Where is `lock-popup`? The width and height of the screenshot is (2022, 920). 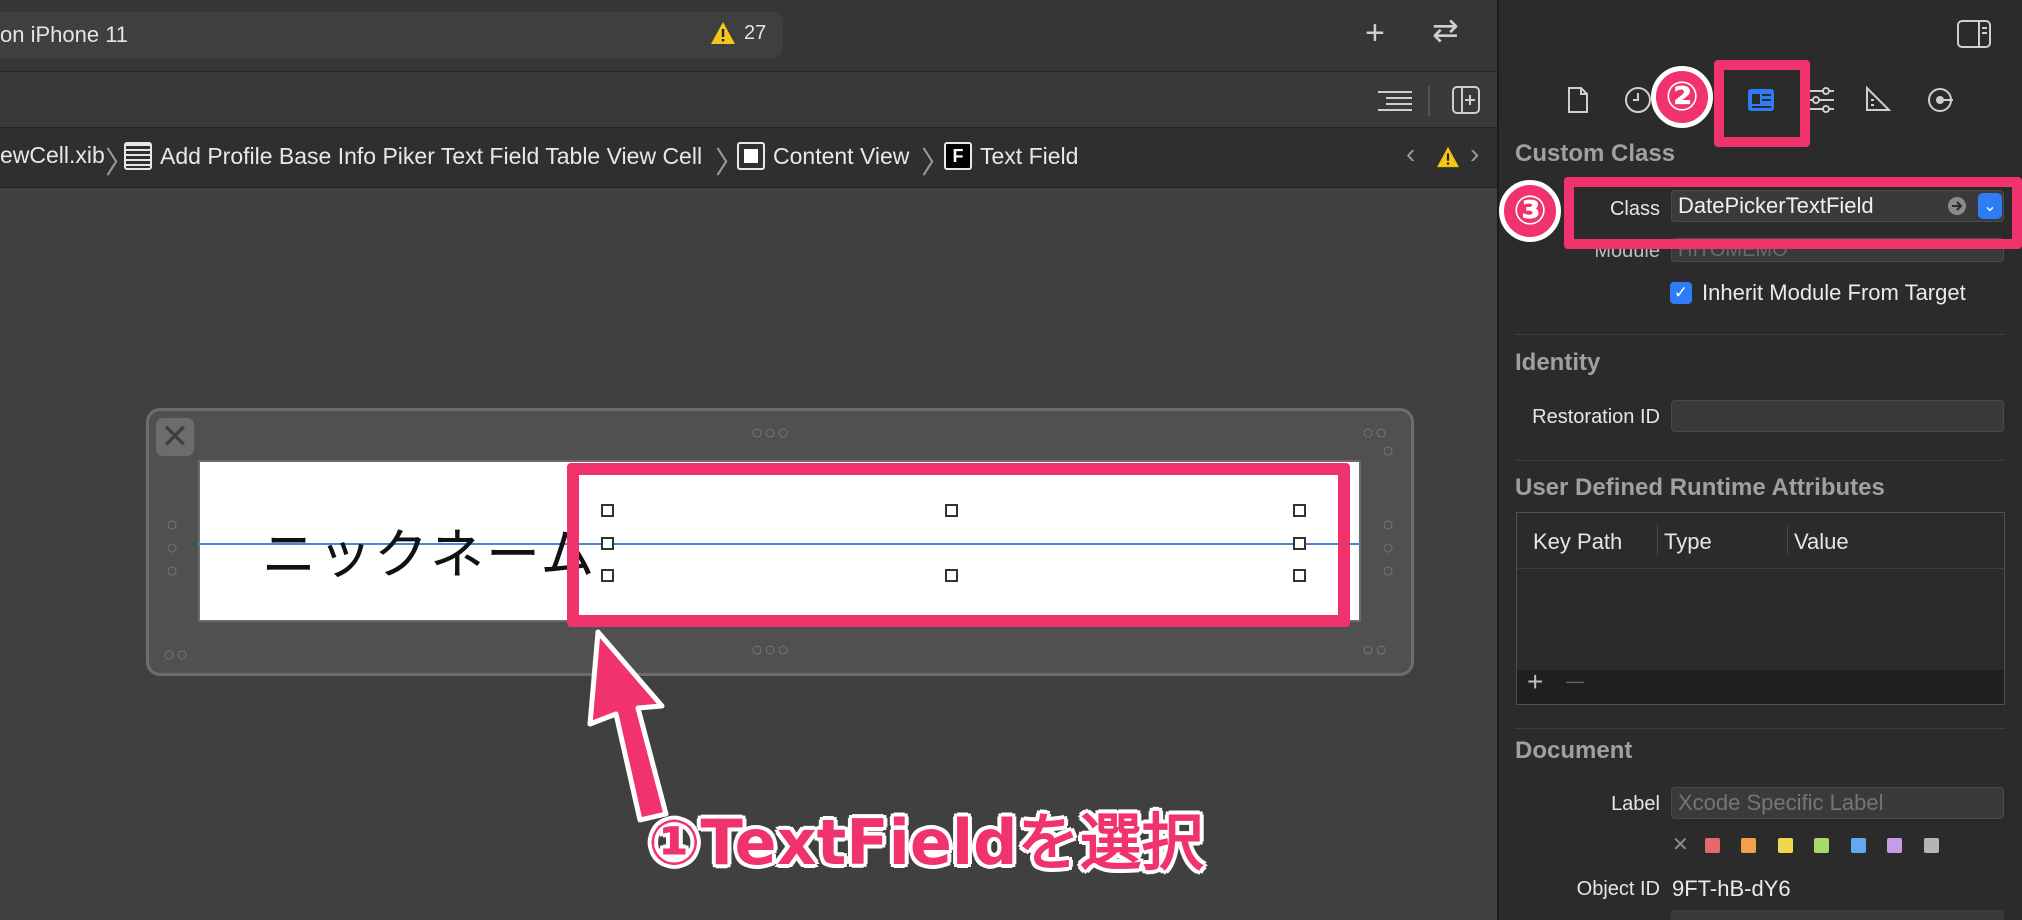 lock-popup is located at coordinates (1837, 915).